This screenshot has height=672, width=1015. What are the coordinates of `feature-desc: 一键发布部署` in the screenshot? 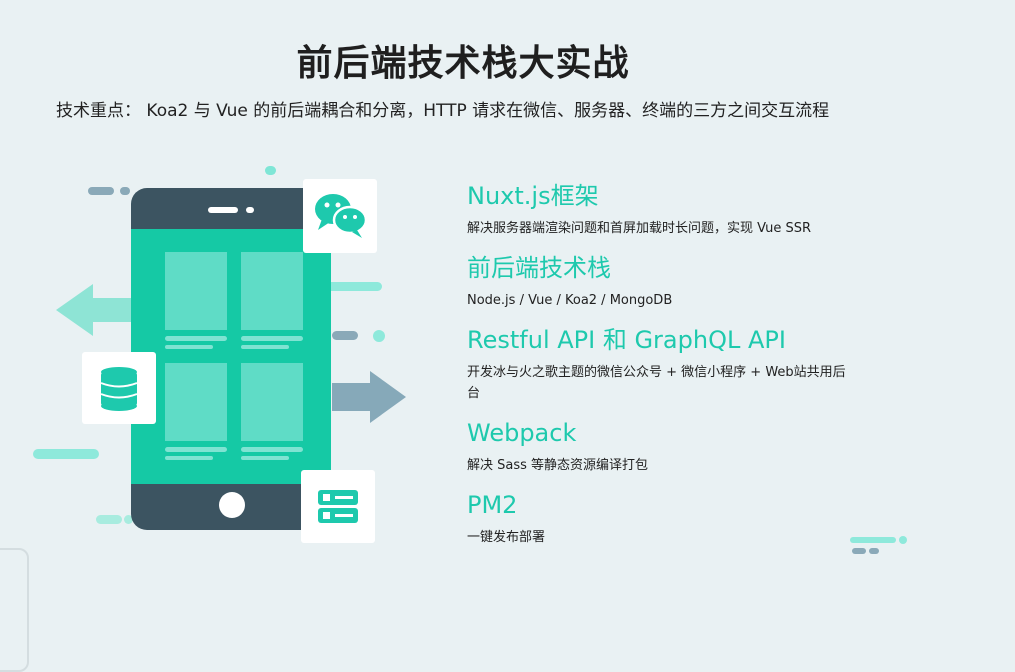 It's located at (506, 537).